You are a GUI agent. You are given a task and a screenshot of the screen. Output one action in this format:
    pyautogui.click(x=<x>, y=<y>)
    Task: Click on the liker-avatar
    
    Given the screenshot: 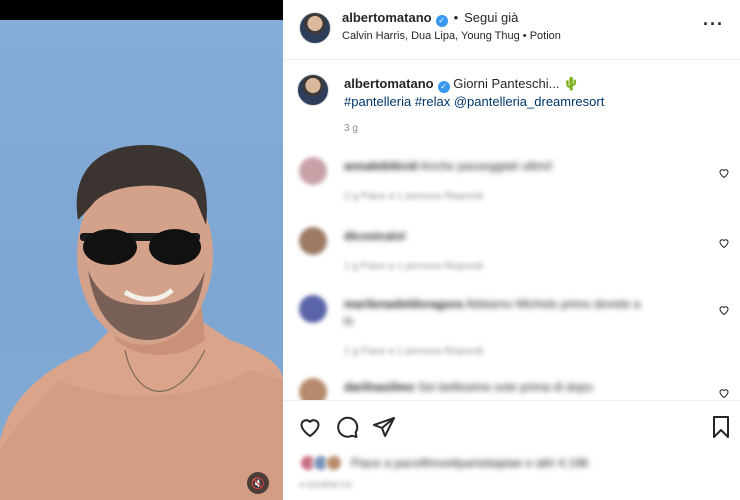 What is the action you would take?
    pyautogui.click(x=334, y=463)
    